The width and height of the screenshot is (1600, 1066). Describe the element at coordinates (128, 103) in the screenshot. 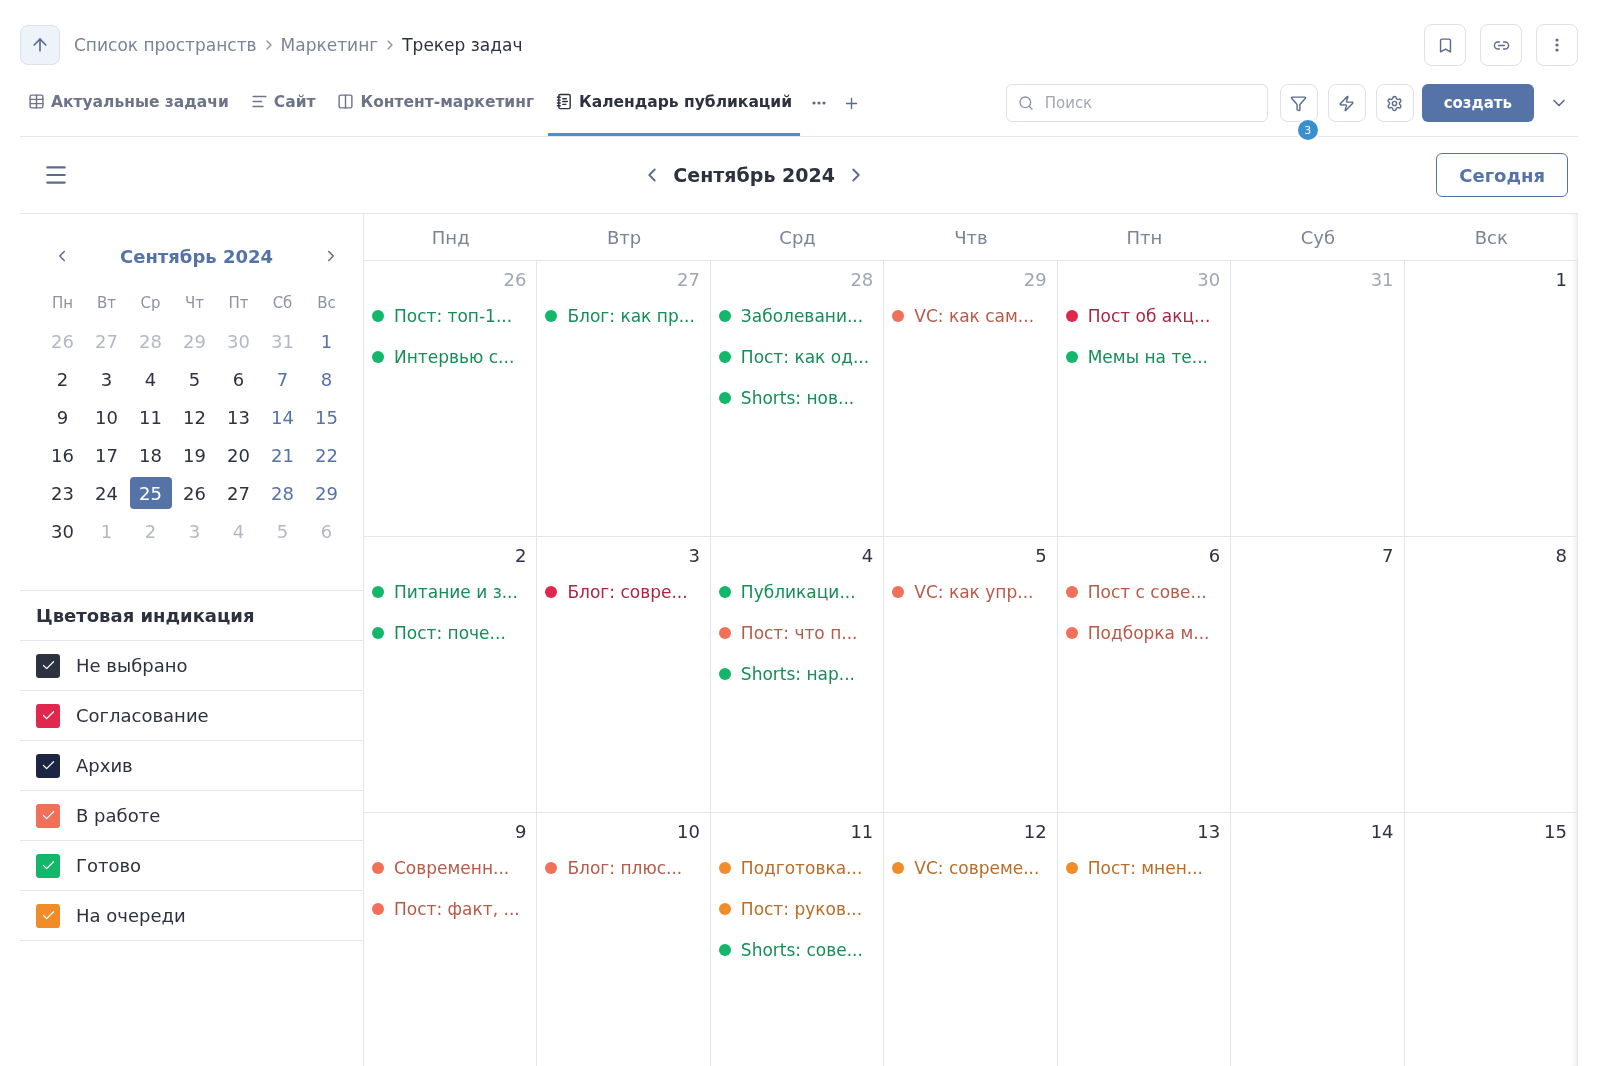

I see `view-tab: Актуальные задачи` at that location.